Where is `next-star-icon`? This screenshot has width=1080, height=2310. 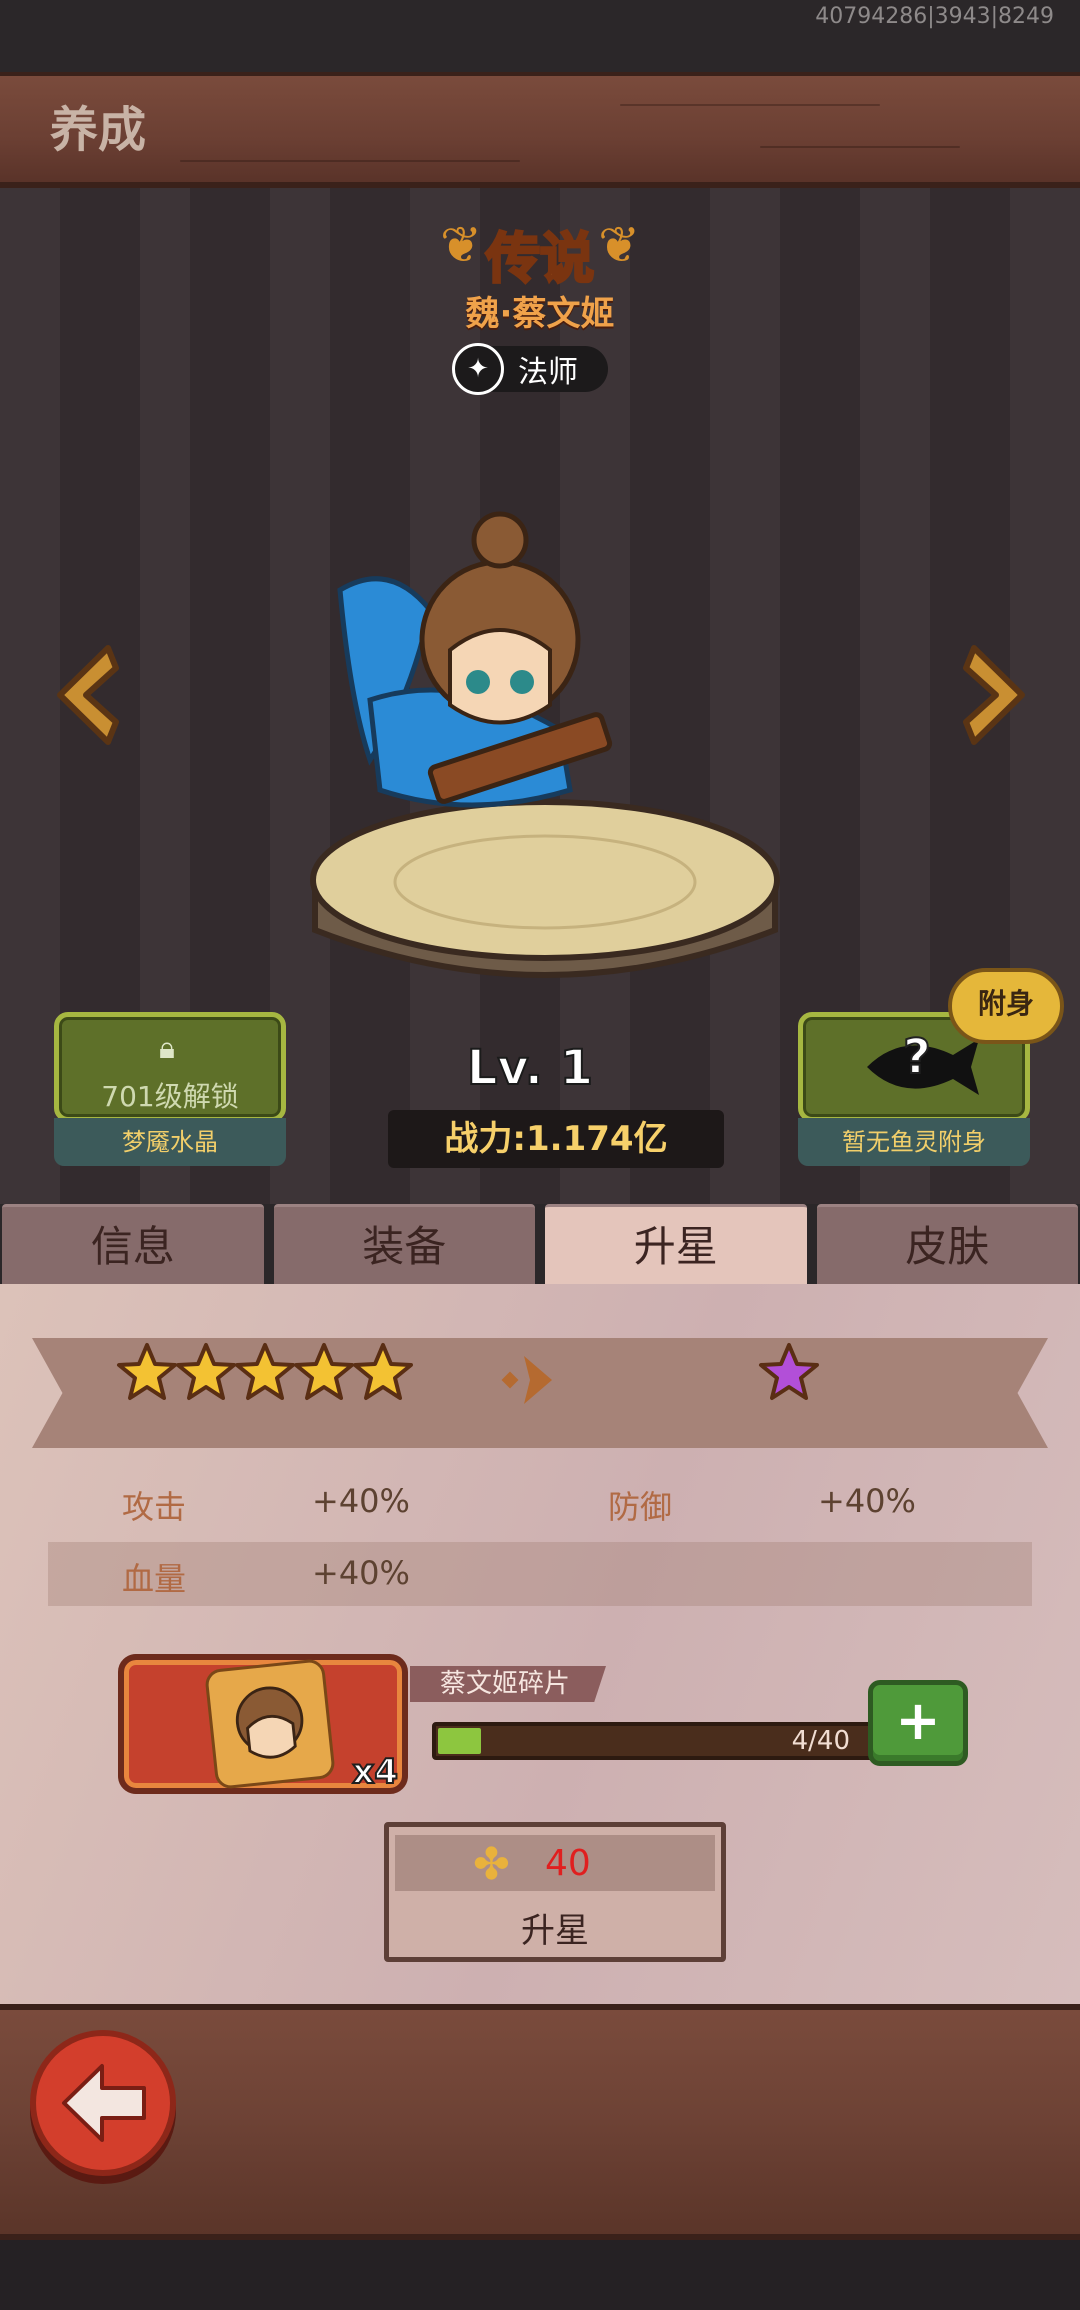 next-star-icon is located at coordinates (789, 1373).